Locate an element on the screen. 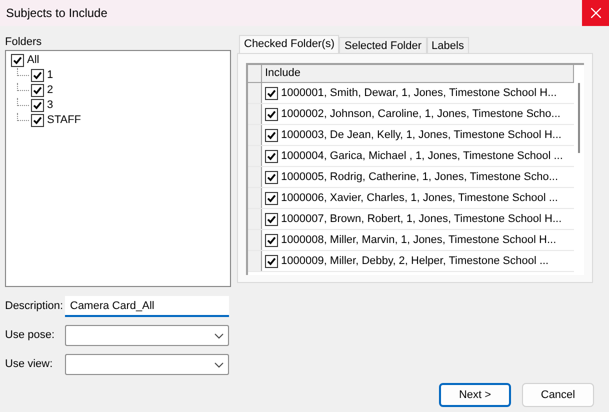 This screenshot has height=412, width=609. view-dropdown is located at coordinates (147, 364).